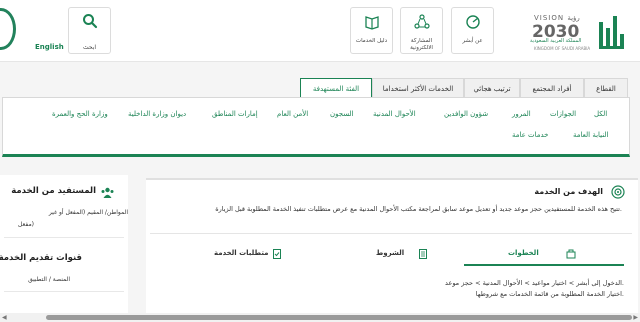 This screenshot has width=640, height=322. Describe the element at coordinates (241, 253) in the screenshot. I see `tab-requirements-label: متطلبات الخدمة` at that location.